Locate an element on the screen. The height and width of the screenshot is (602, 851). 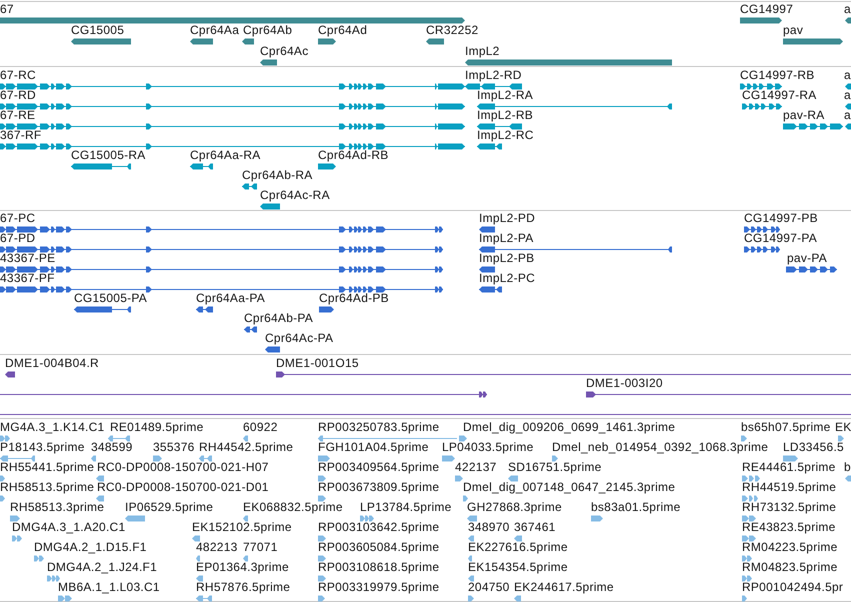
feature-label: 422137 is located at coordinates (476, 467).